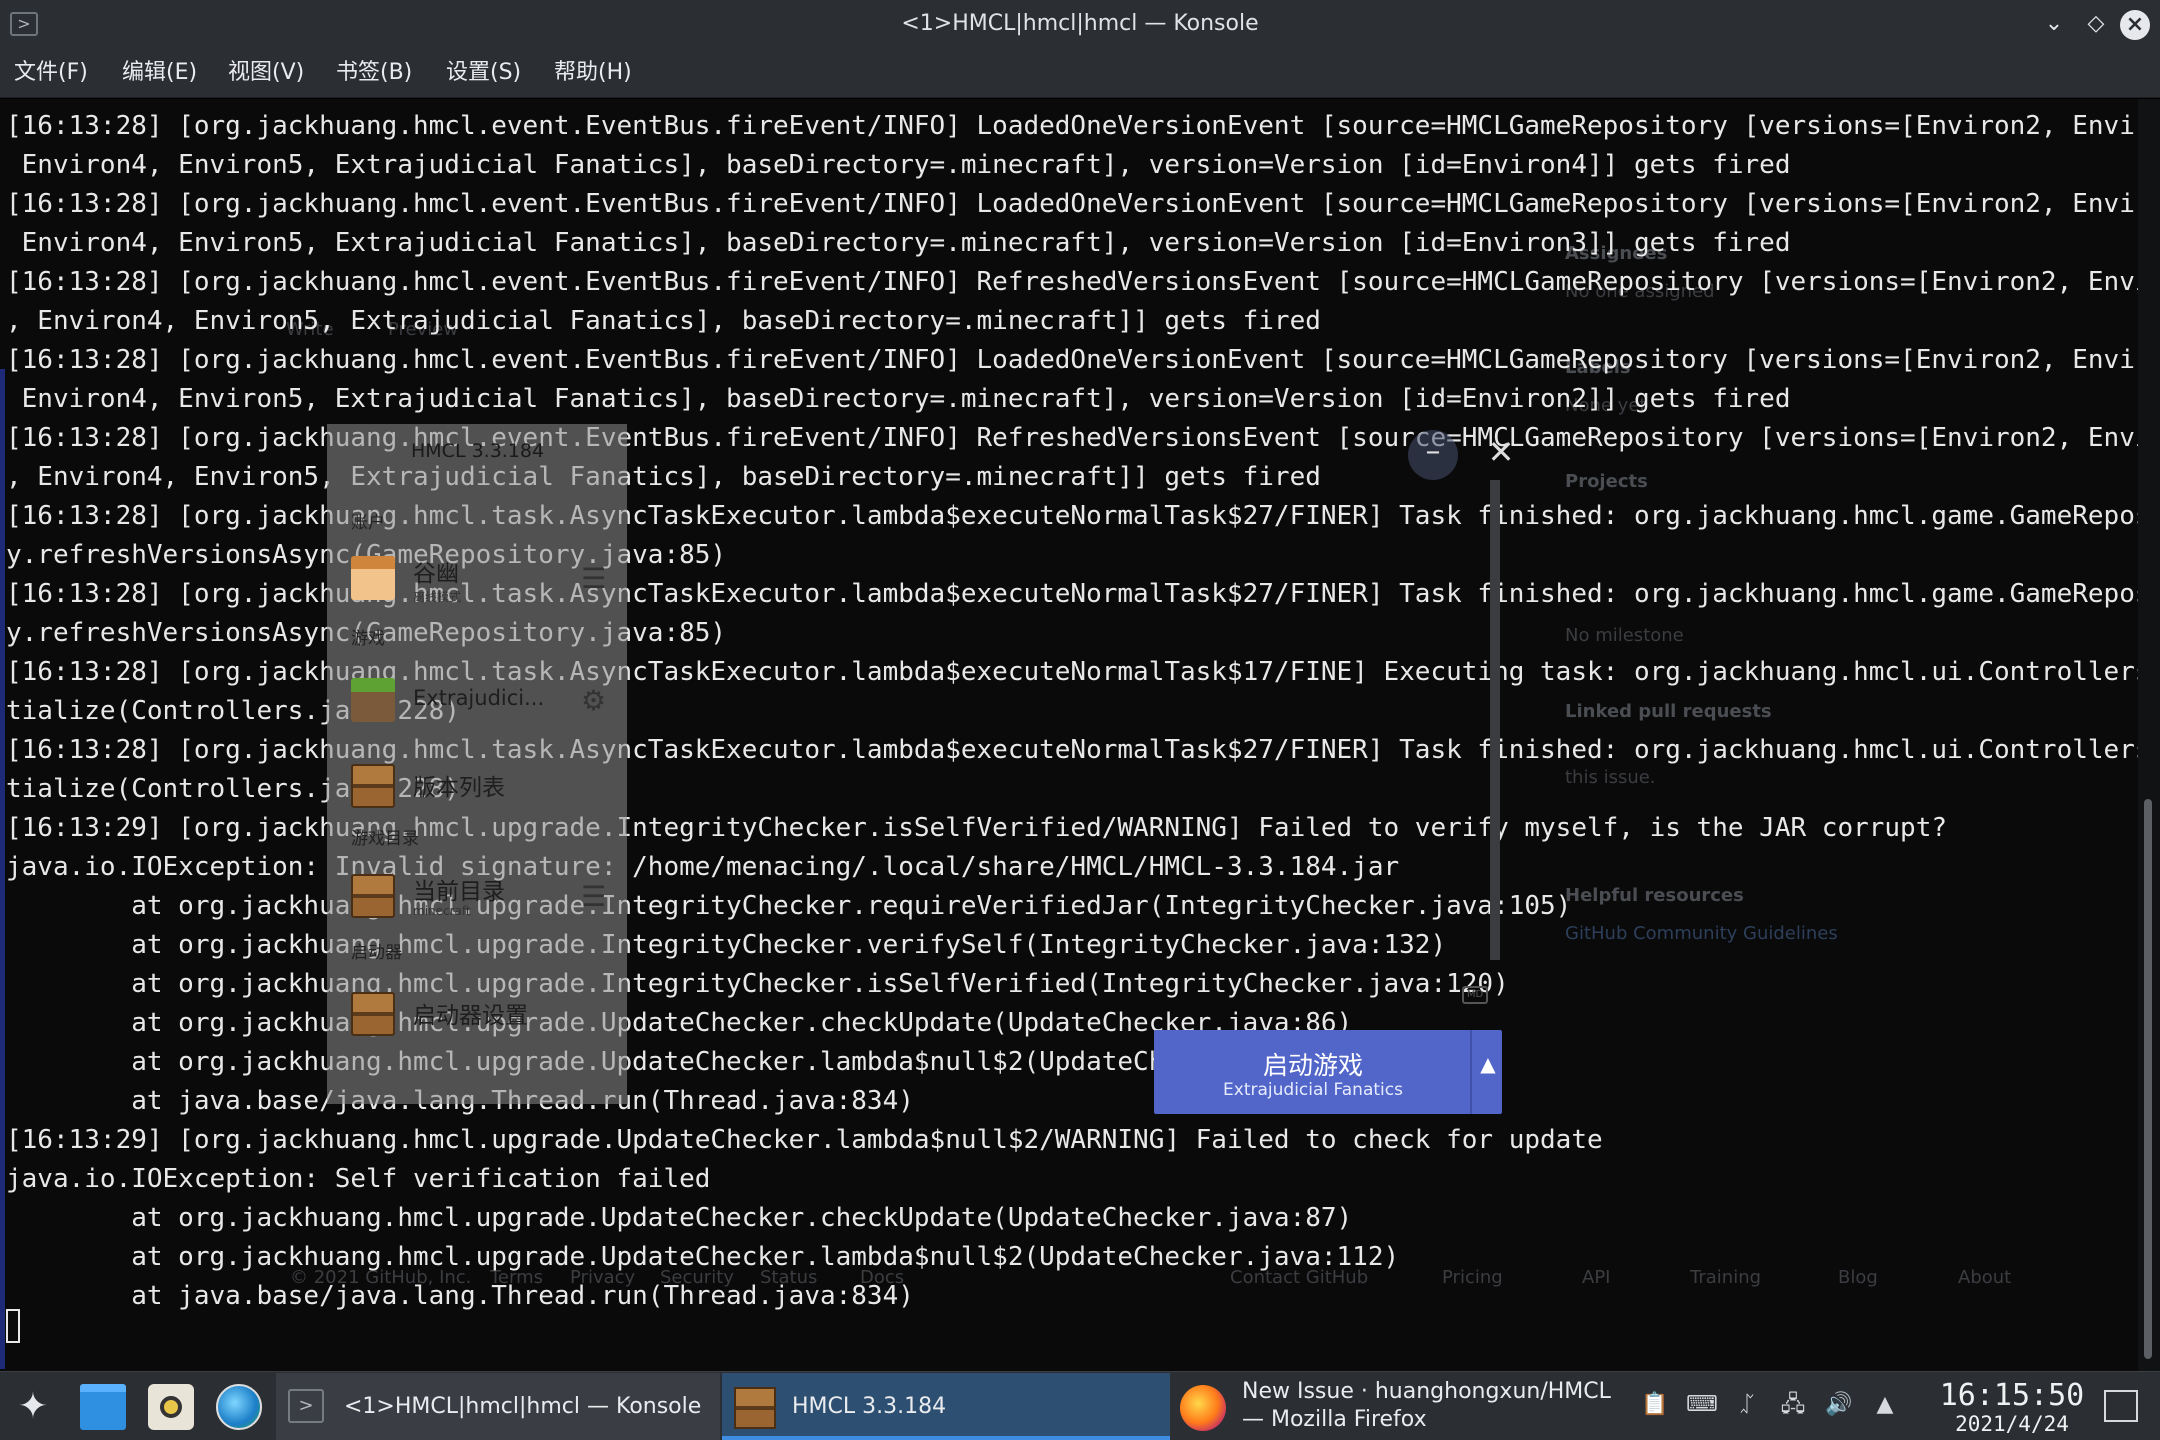  I want to click on window-title: <1>HMCL|hmcl|hmcl — Konsole, so click(1080, 23).